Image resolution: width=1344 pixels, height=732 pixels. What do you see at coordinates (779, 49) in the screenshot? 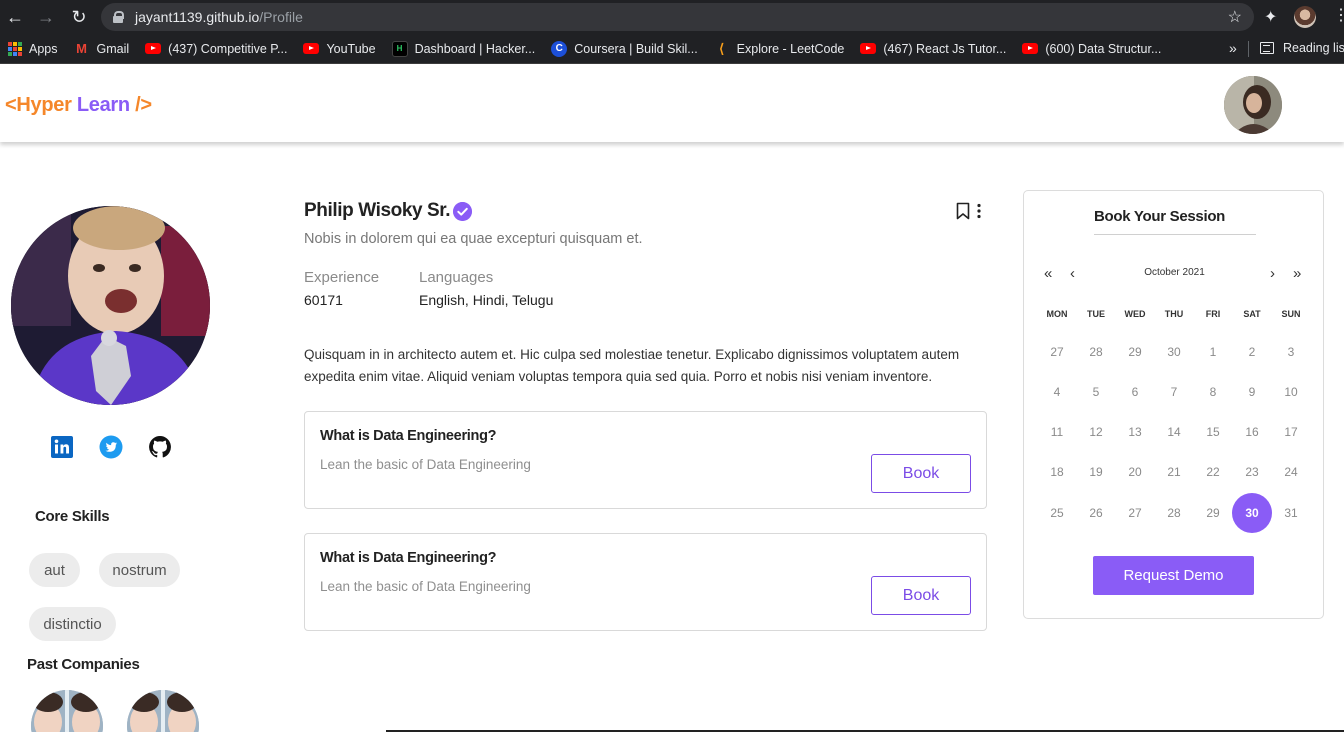
I see `bookmark-leetcode: ⟨ Explore - LeetCode` at bounding box center [779, 49].